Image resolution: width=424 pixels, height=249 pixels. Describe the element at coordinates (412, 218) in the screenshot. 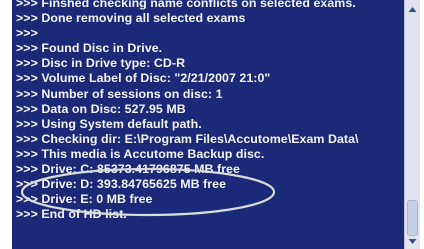

I see `scrollbar-thumb` at that location.